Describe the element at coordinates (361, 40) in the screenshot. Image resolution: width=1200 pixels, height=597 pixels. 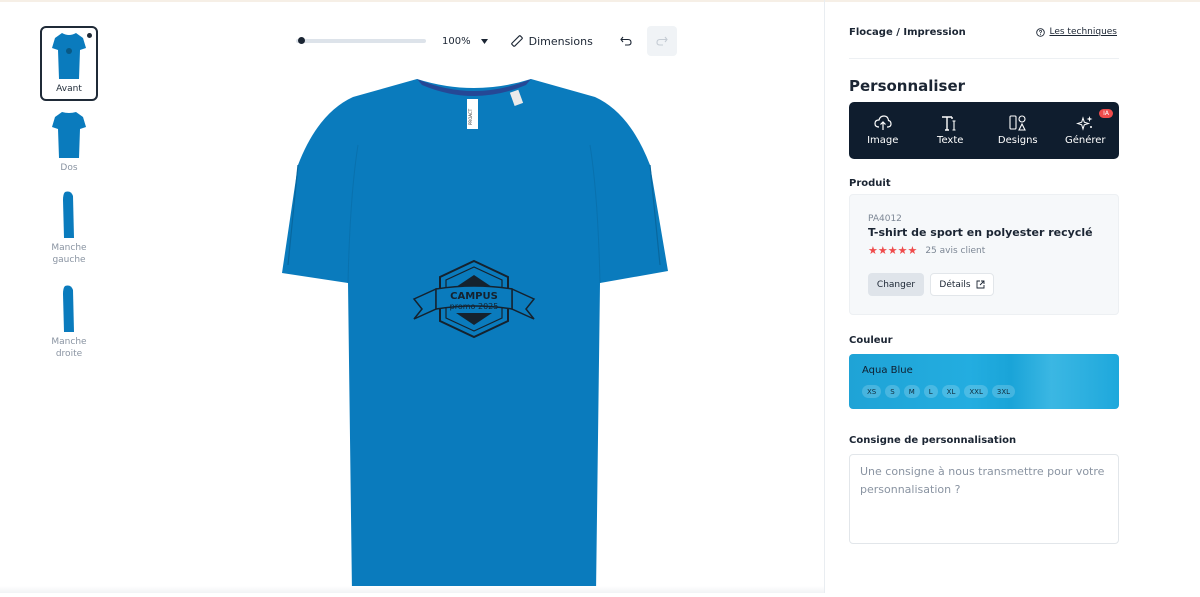
I see `zoom-slider` at that location.